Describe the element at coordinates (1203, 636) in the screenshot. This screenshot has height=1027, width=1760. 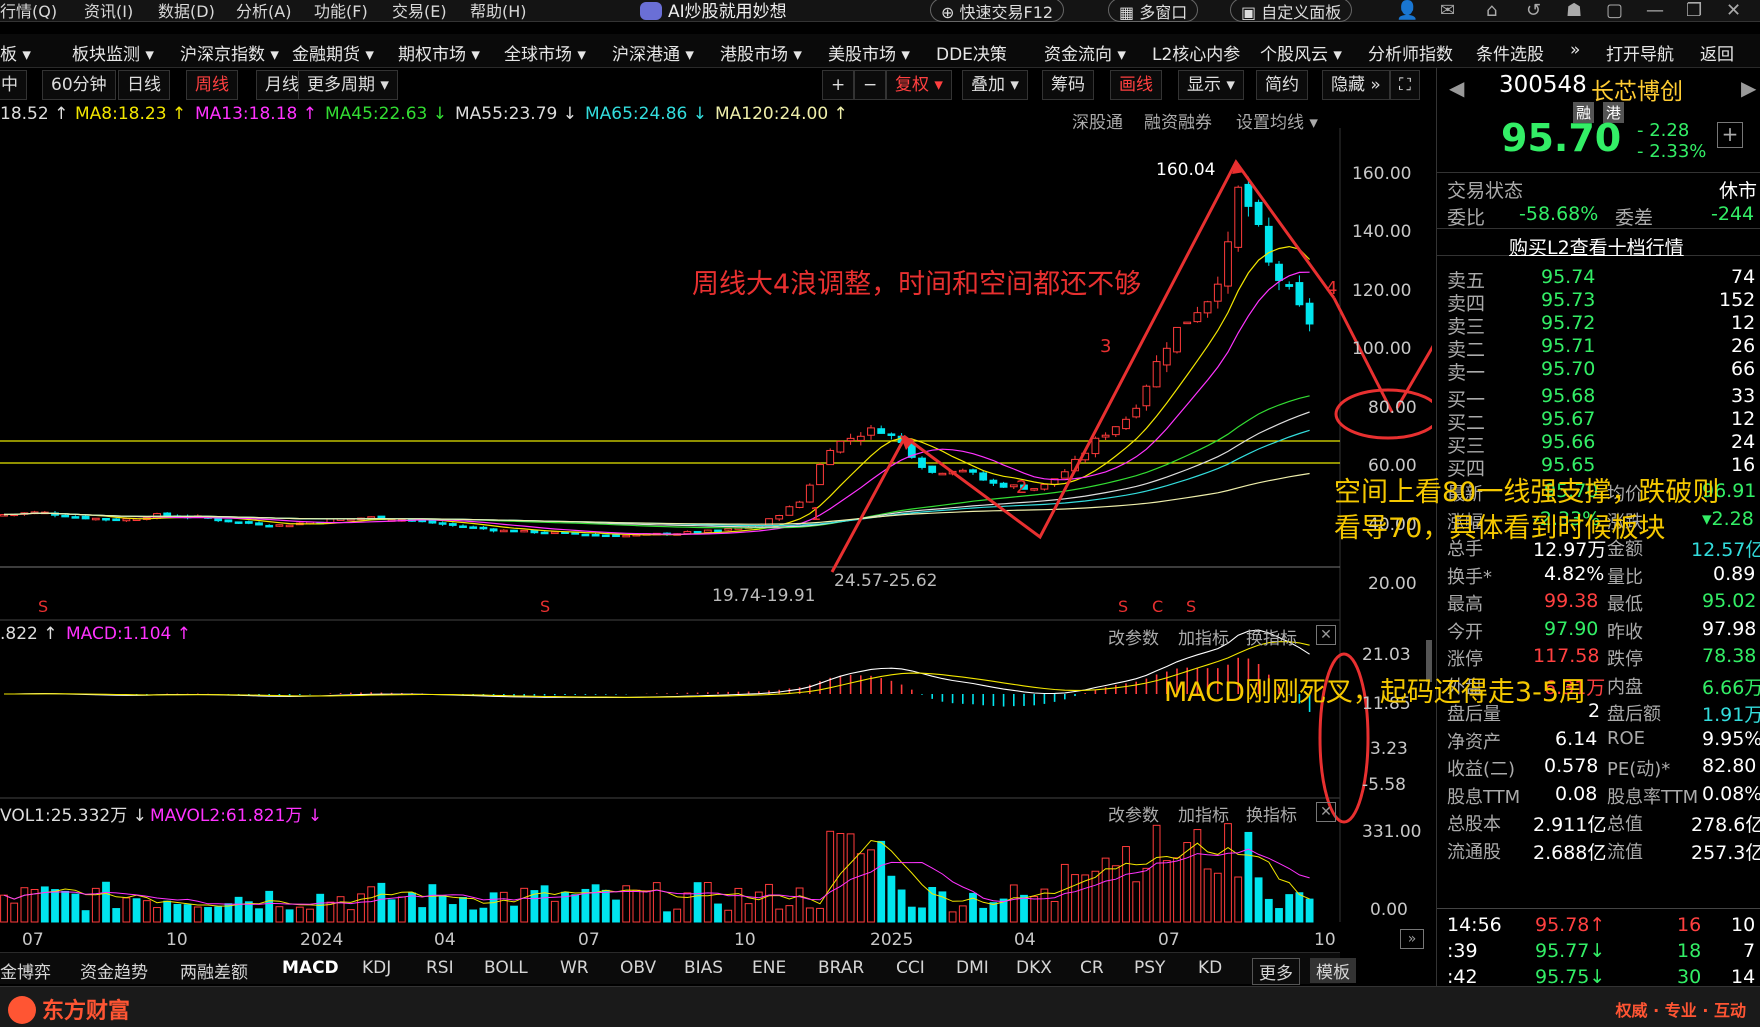
I see `macd-add-indicator: 加指标` at that location.